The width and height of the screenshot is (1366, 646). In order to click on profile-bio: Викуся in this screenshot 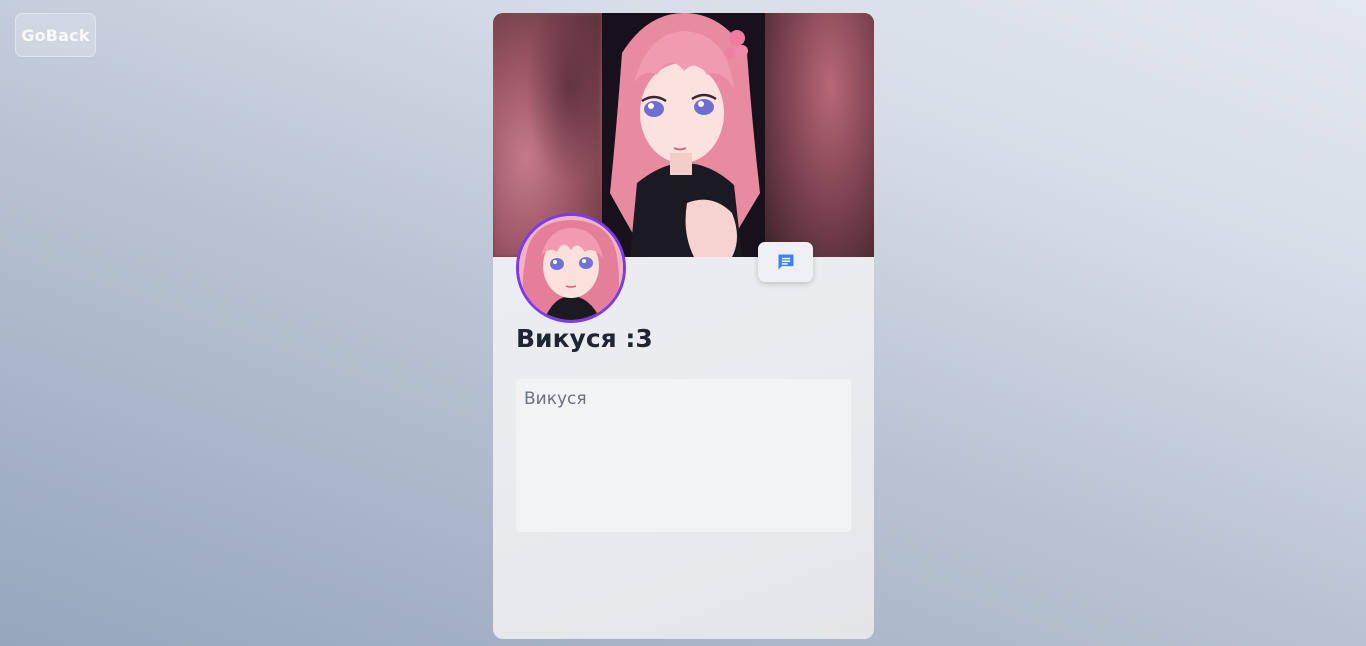, I will do `click(683, 455)`.